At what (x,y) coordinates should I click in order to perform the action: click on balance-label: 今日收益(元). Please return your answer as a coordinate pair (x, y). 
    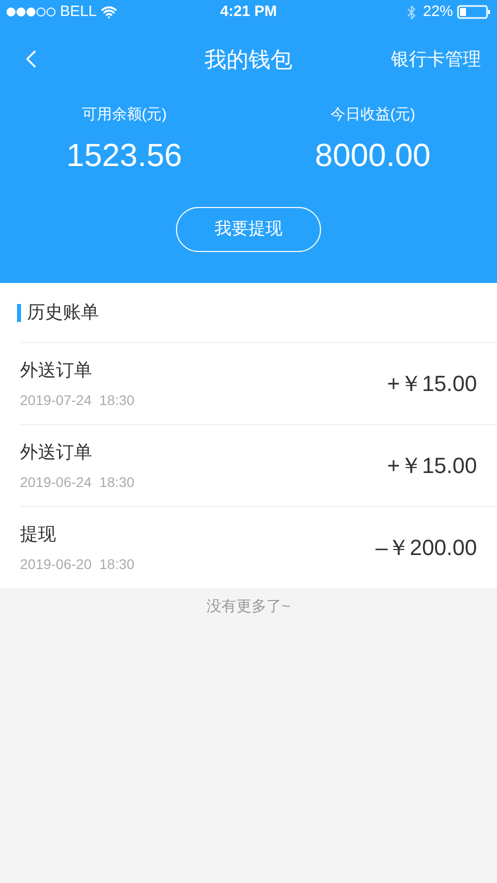
    Looking at the image, I should click on (373, 115).